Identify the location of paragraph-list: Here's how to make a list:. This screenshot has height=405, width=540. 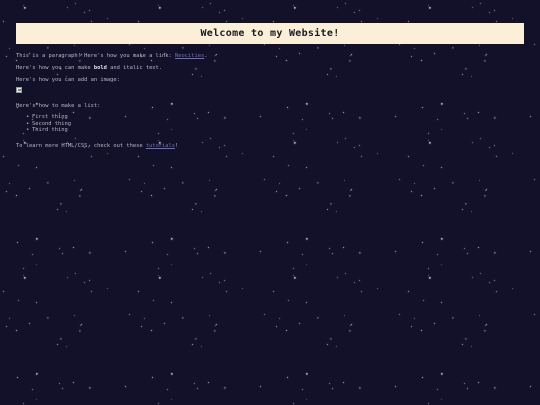
(58, 106).